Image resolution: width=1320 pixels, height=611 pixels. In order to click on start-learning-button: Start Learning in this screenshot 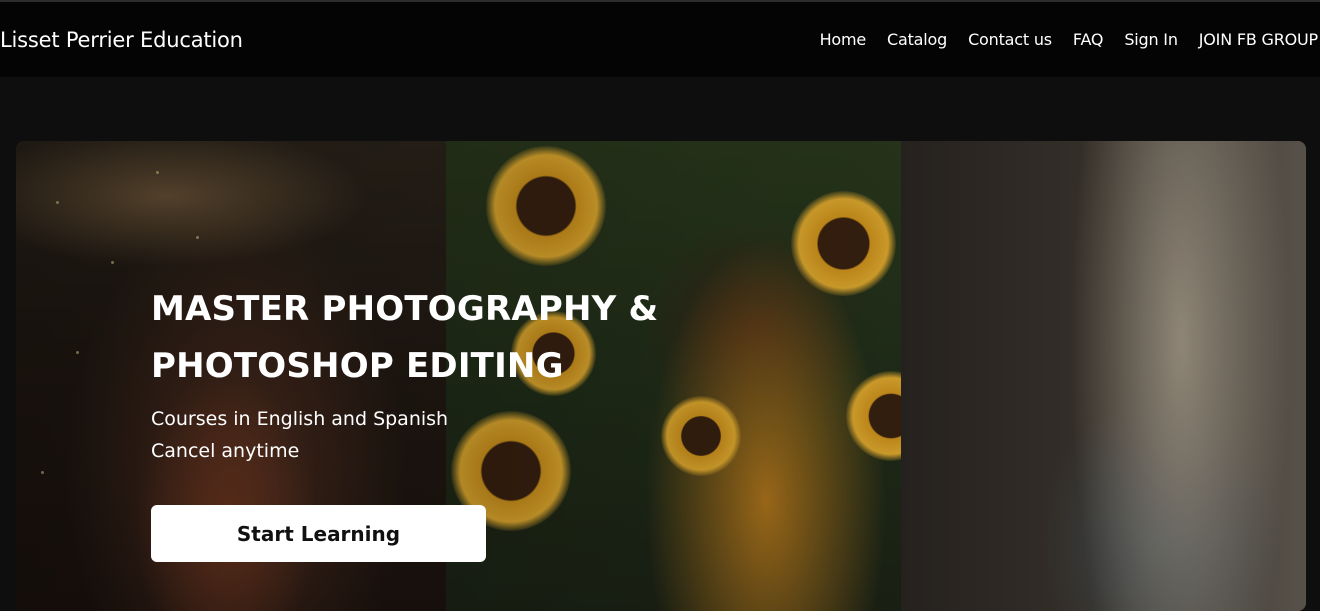, I will do `click(318, 533)`.